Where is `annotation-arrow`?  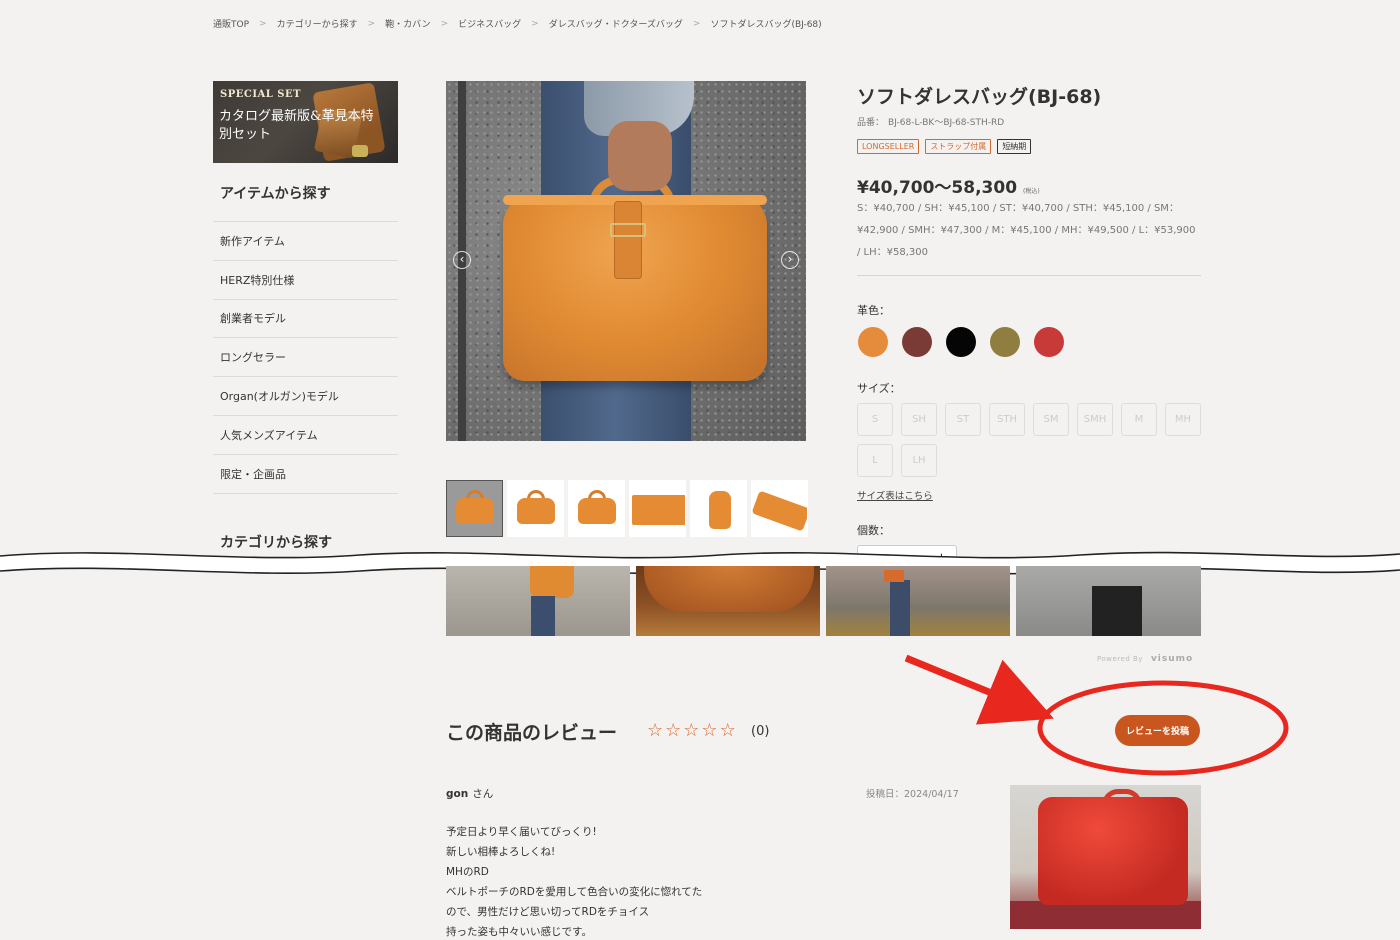 annotation-arrow is located at coordinates (979, 689).